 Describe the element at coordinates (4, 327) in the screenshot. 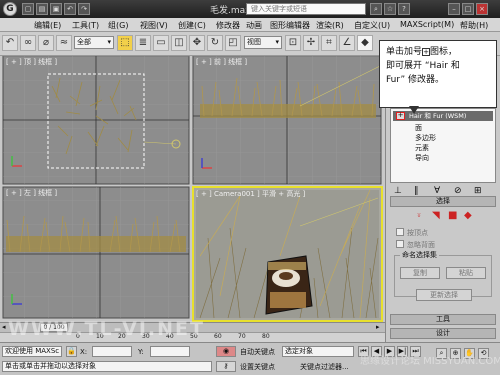

I see `prev-frame-icon: ◂` at that location.